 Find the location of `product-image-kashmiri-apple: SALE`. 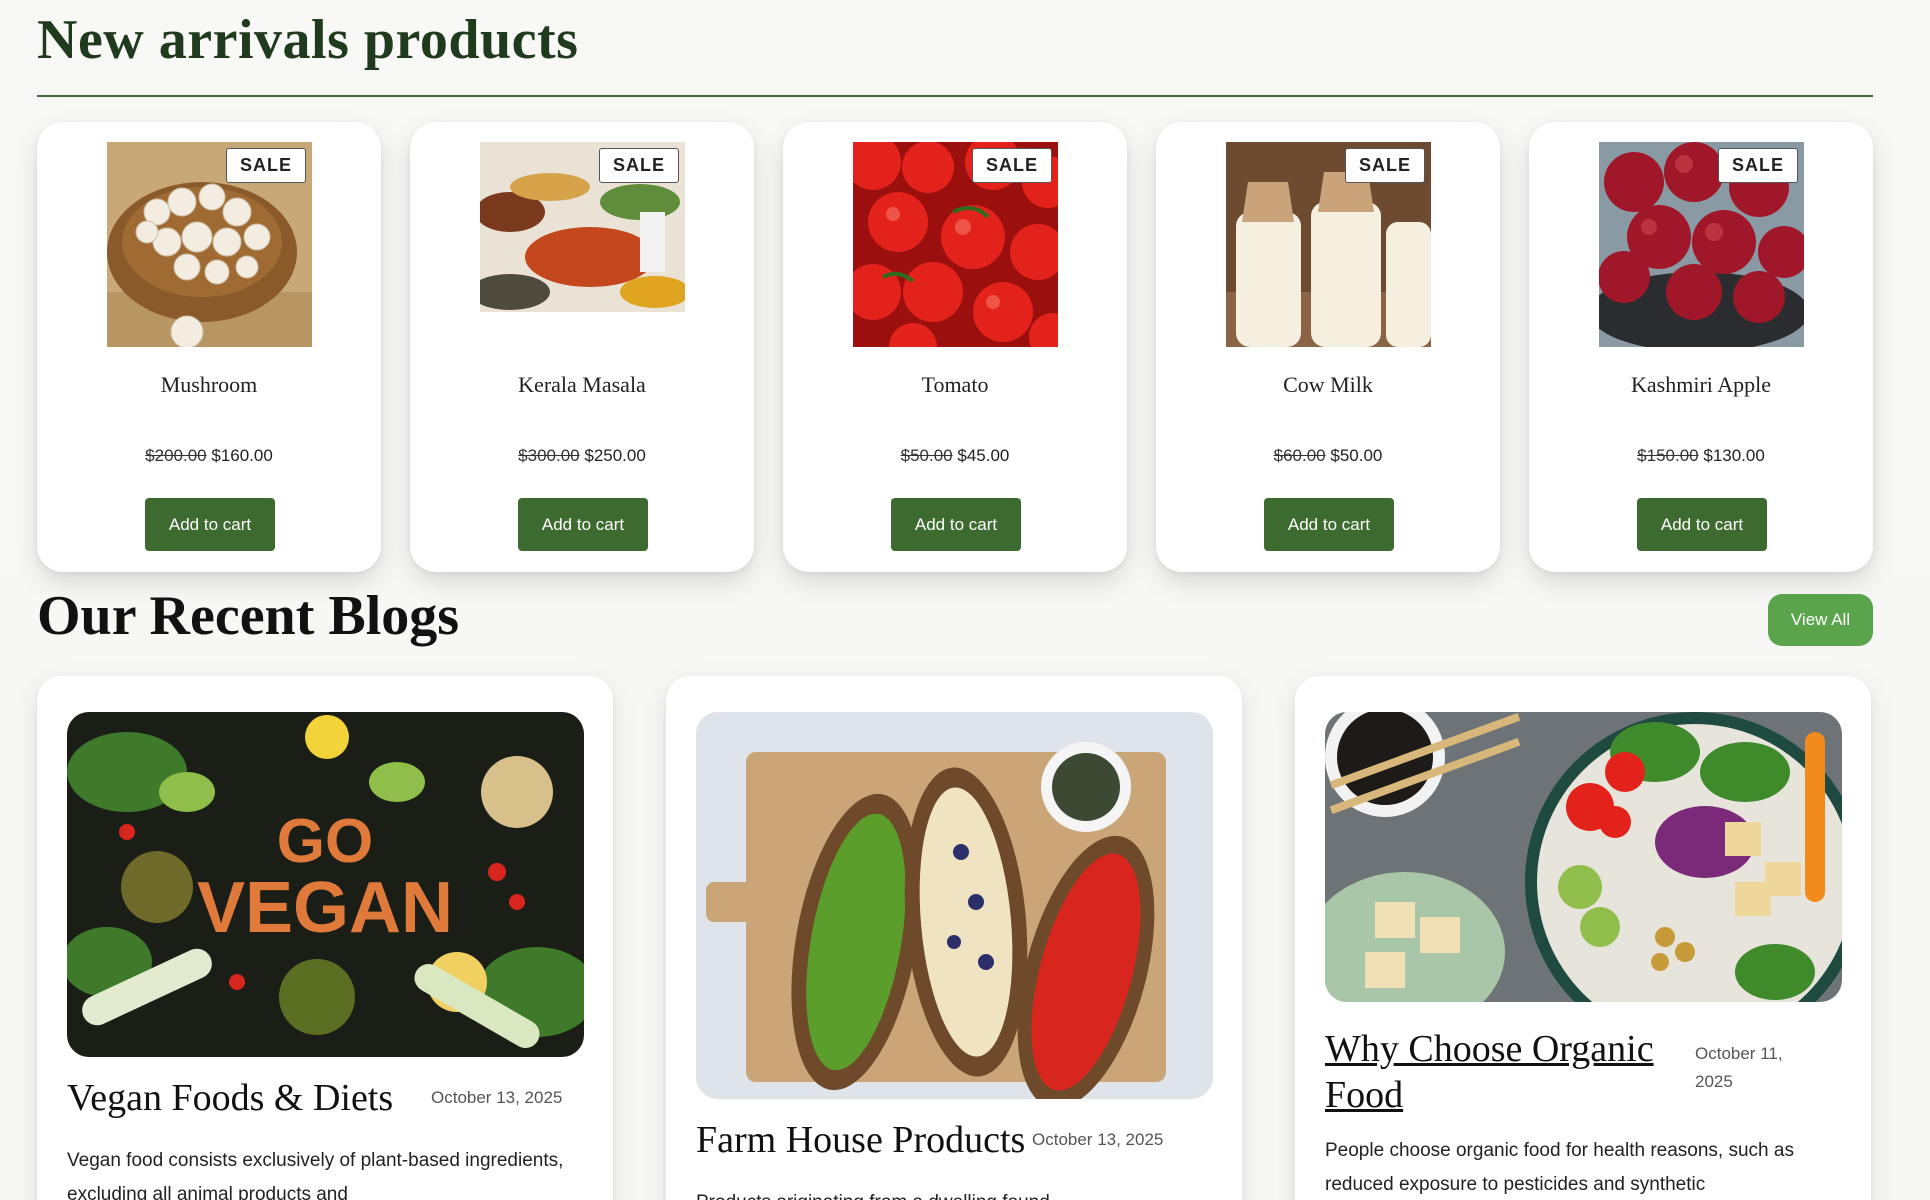

product-image-kashmiri-apple: SALE is located at coordinates (1701, 244).